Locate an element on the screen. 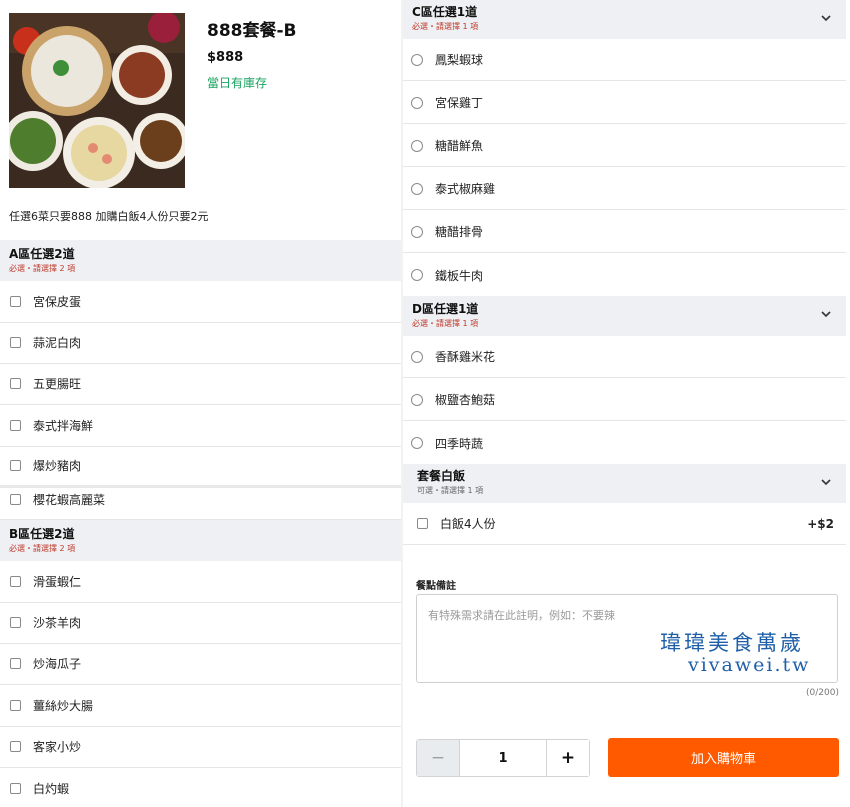  option-c-4: 泰式椒麻雞 is located at coordinates (624, 189).